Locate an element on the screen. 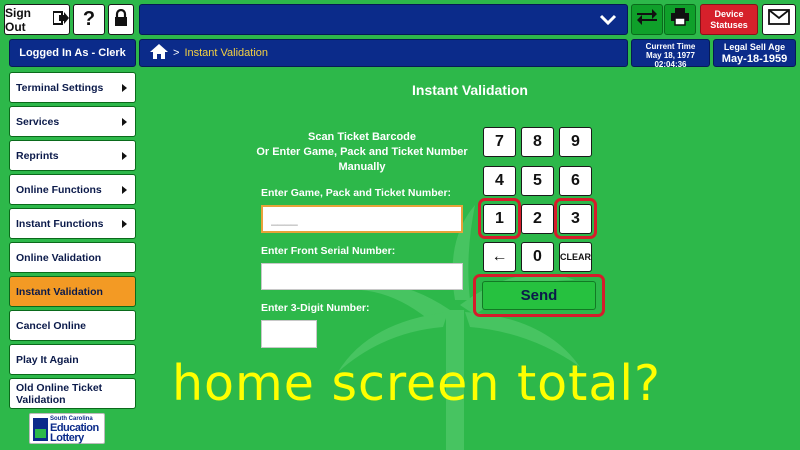 This screenshot has width=800, height=450. sidebar-item-label: Instant Functions is located at coordinates (60, 223).